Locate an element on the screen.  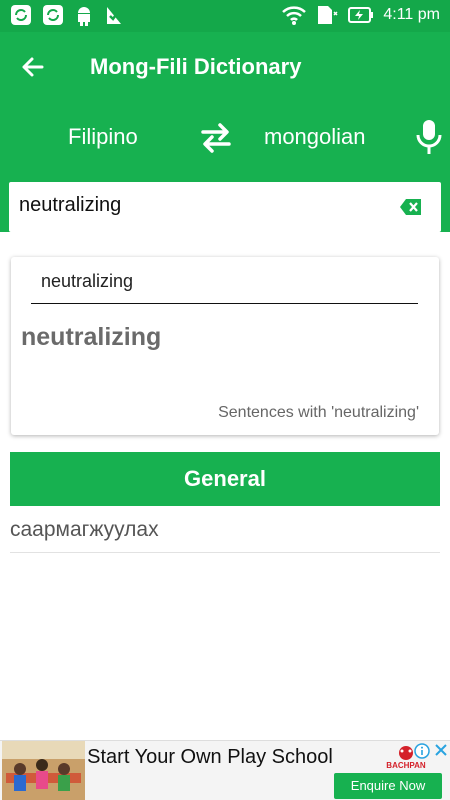
battery-charging-icon is located at coordinates (361, 15).